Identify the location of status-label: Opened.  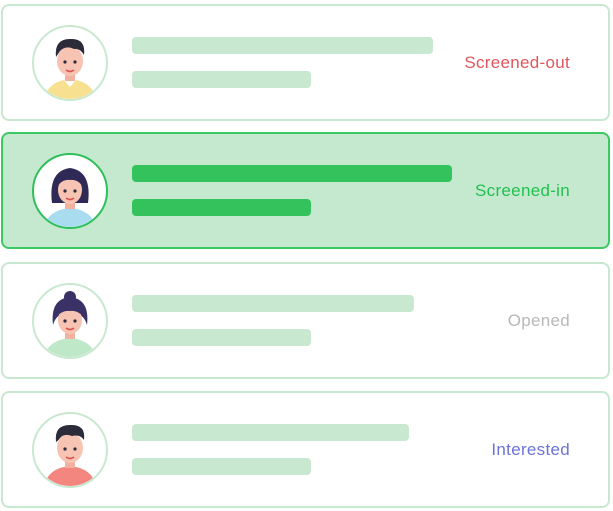
(538, 320).